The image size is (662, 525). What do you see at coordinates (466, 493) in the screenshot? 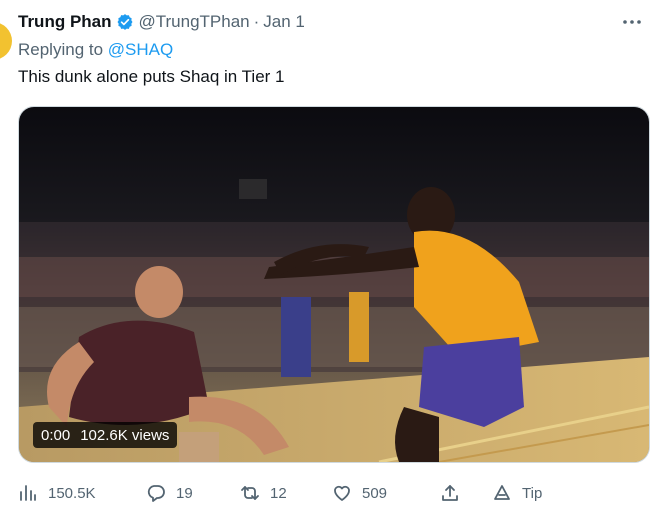
I see `share-button` at bounding box center [466, 493].